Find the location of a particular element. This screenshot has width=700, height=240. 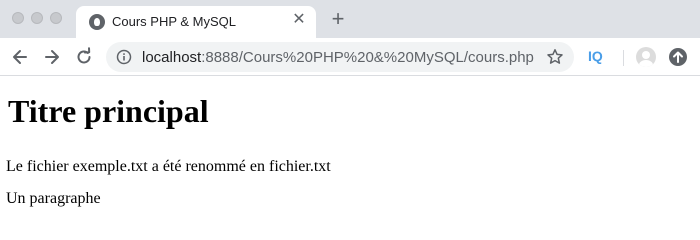

close-tab-icon: ✕ is located at coordinates (299, 20).